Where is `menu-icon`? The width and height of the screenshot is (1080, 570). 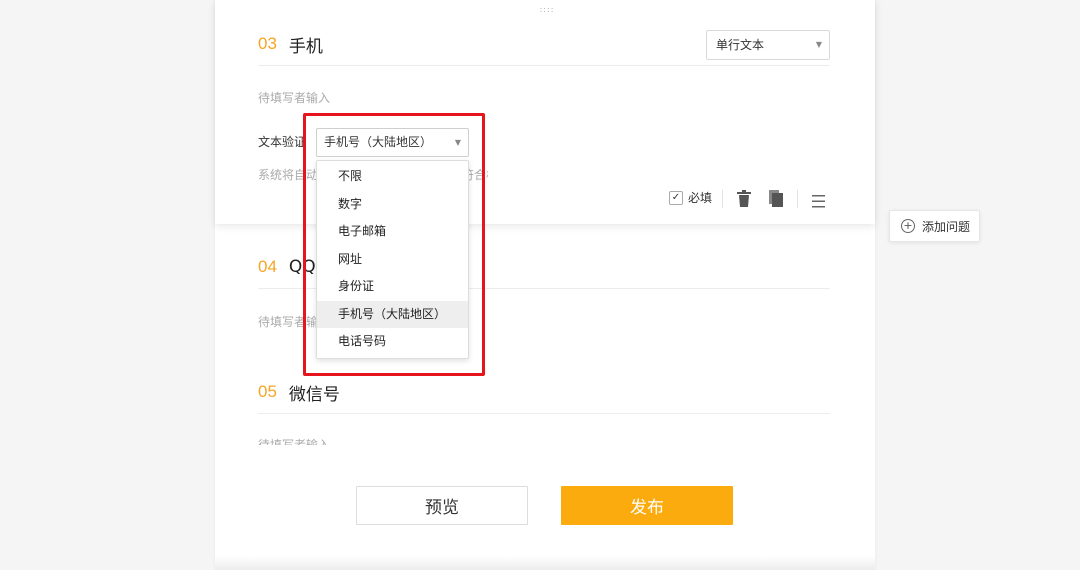 menu-icon is located at coordinates (818, 202).